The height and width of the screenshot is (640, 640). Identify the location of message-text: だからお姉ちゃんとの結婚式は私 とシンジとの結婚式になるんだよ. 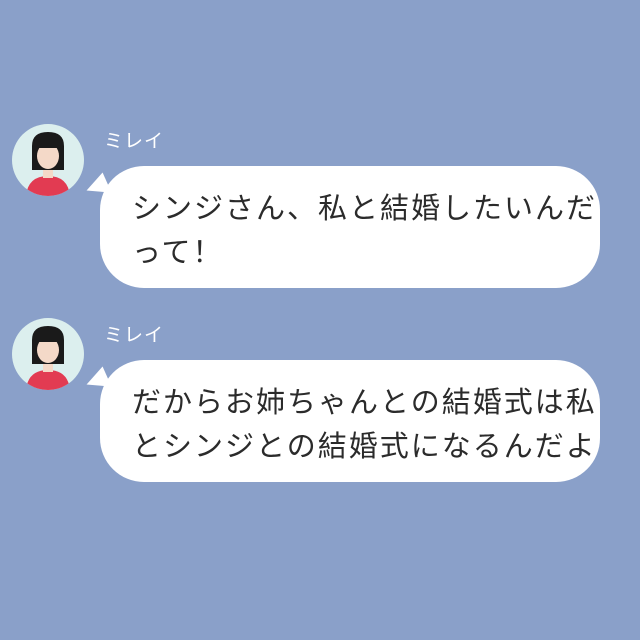
(364, 424).